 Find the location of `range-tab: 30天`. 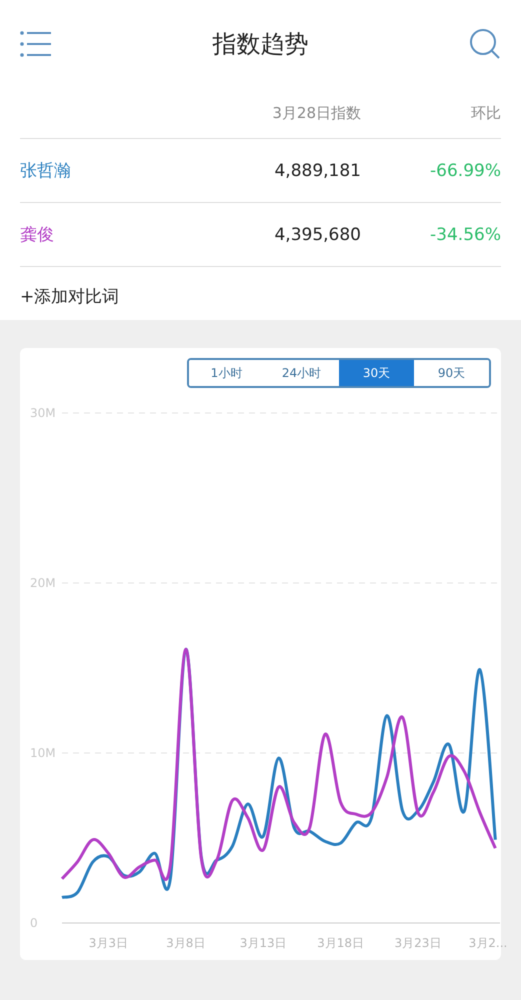

range-tab: 30天 is located at coordinates (376, 373).